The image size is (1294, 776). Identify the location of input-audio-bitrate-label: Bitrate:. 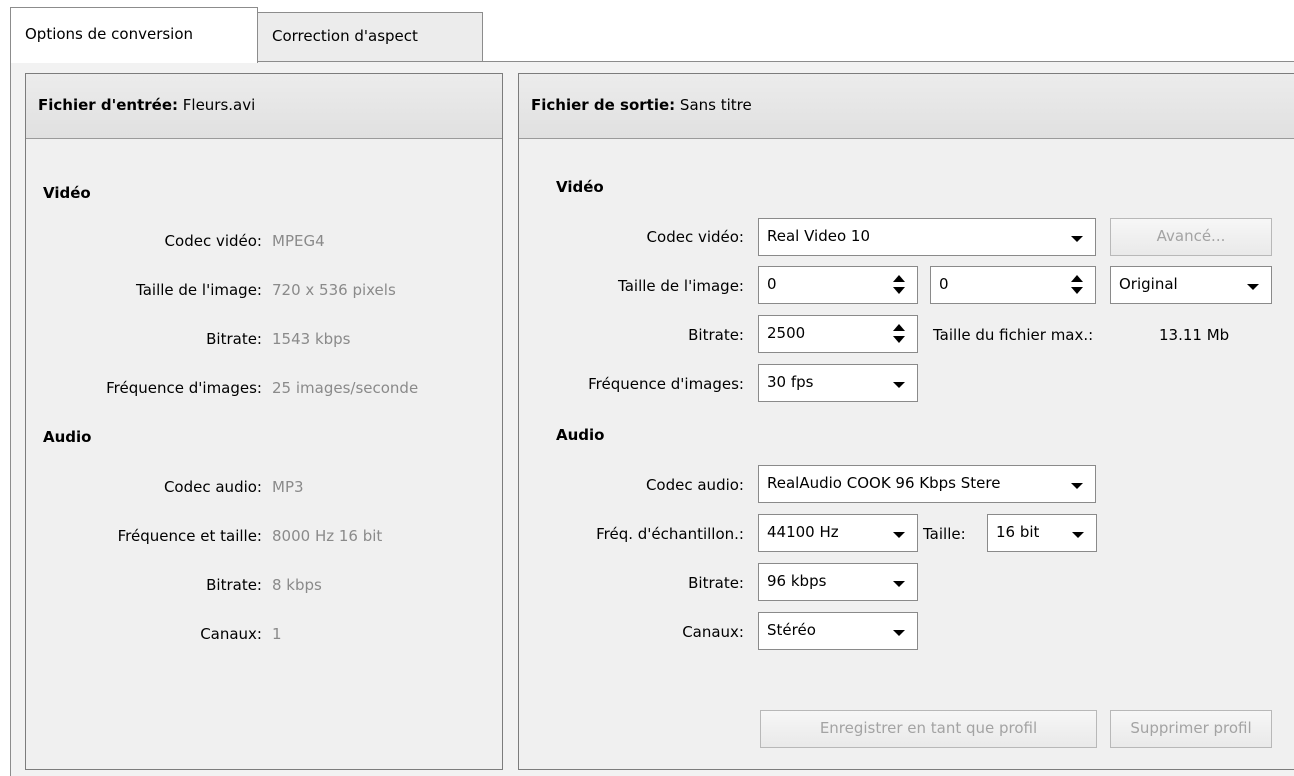
(234, 585).